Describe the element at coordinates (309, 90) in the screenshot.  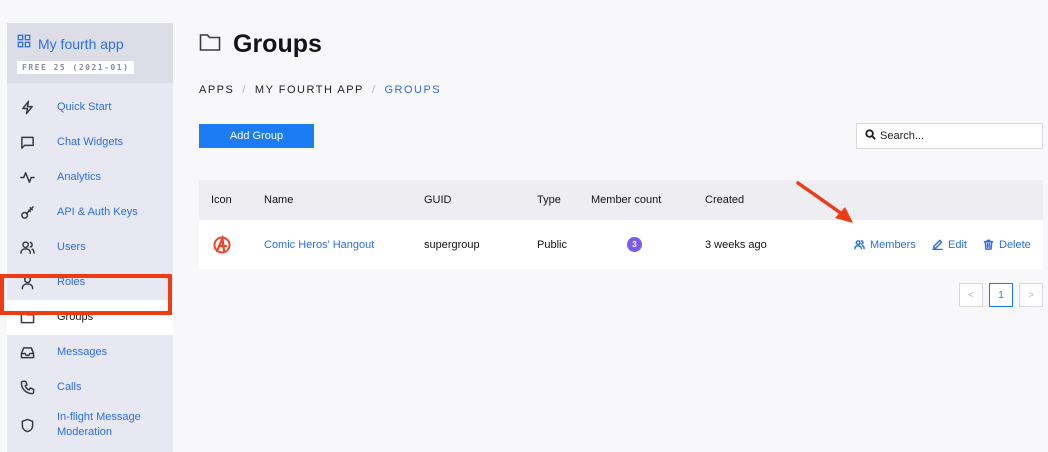
I see `breadcrumb-app: MY FOURTH APP` at that location.